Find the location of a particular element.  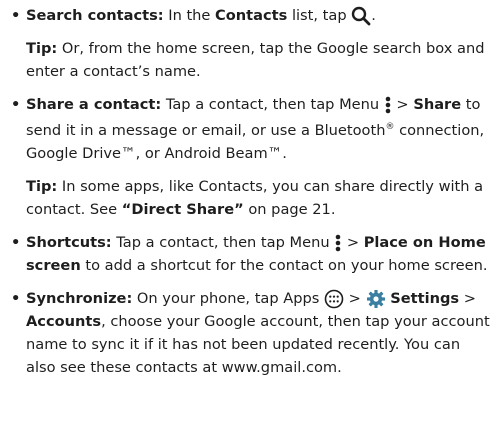

contacts-term: Contacts is located at coordinates (251, 15).